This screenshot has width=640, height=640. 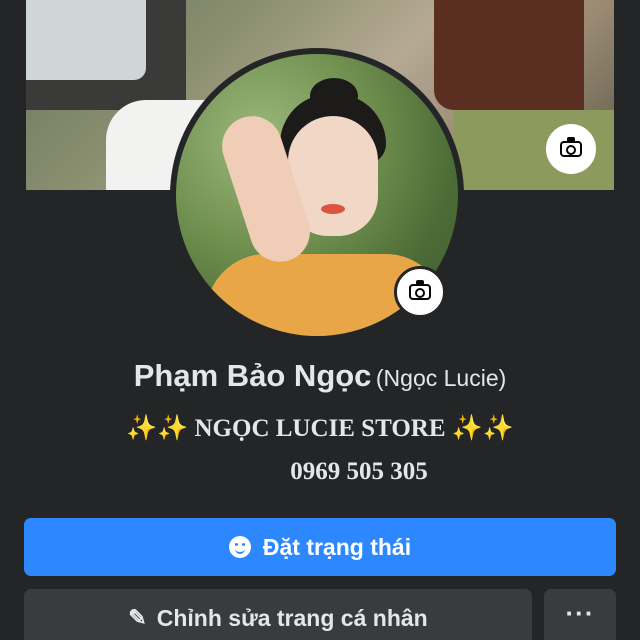 I want to click on set-status-label: Đặt trạng thái, so click(x=337, y=546).